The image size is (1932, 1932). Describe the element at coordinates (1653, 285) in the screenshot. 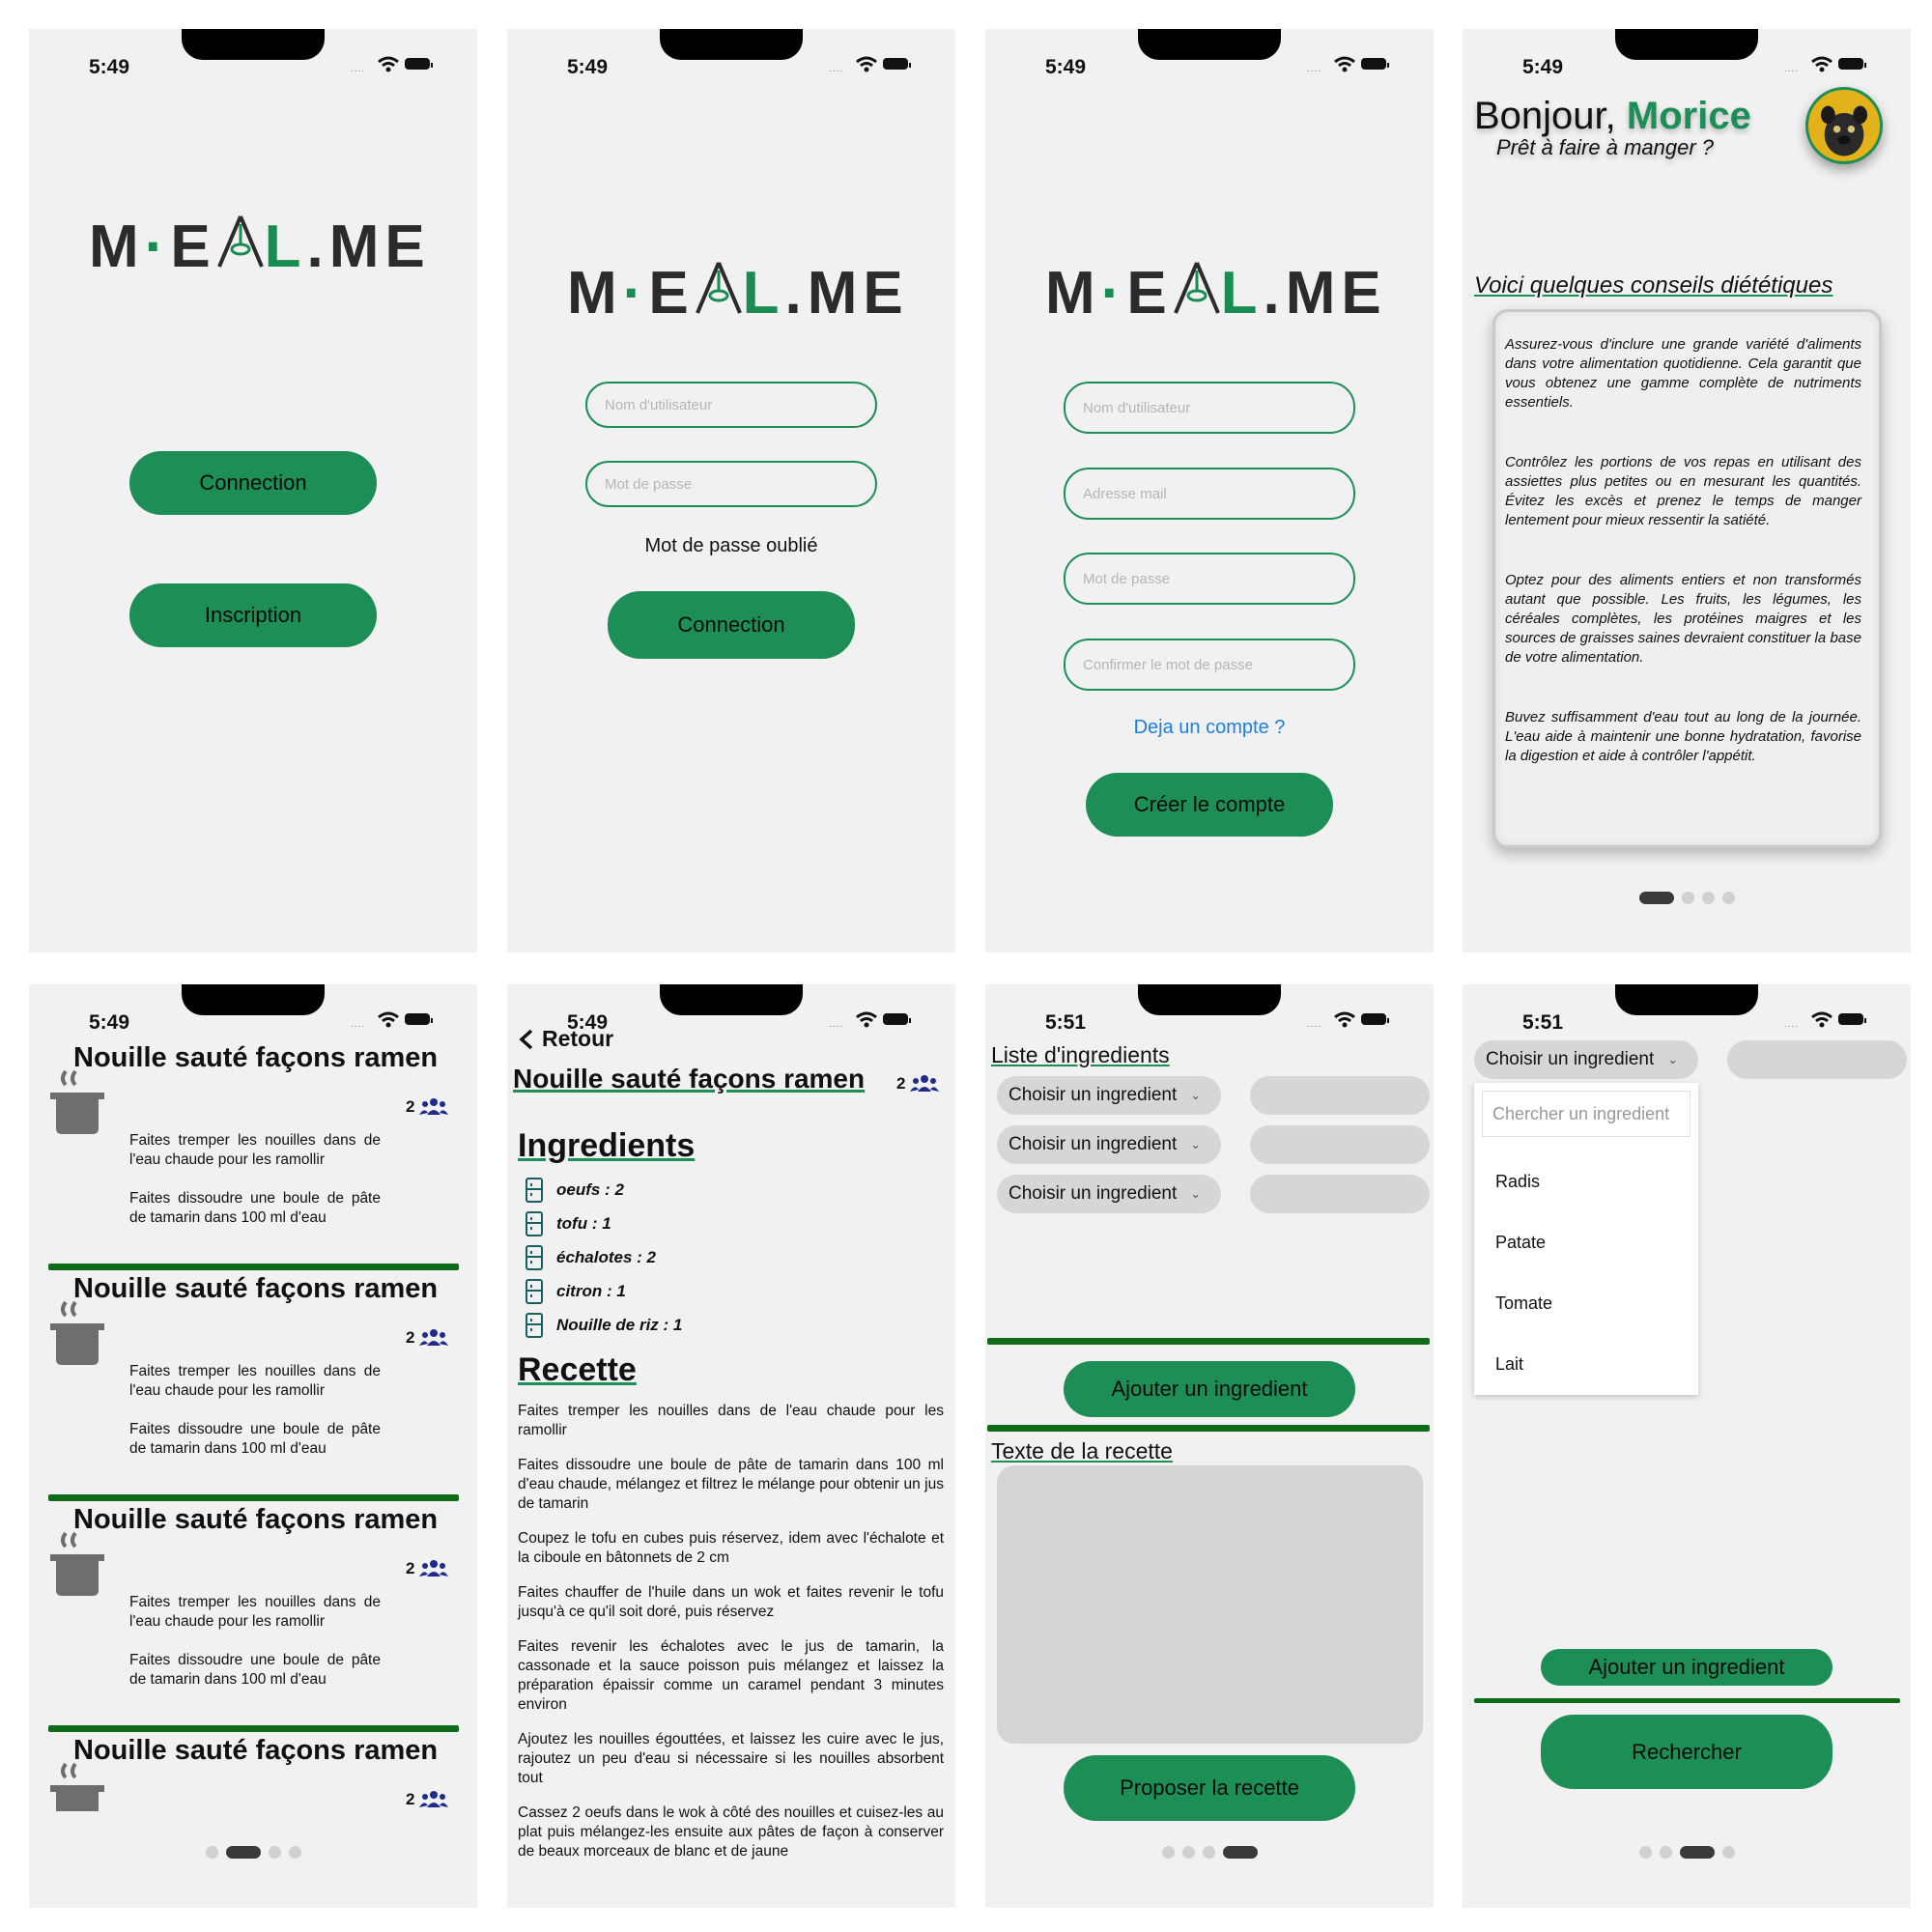

I see `tips-title: Voici quelques conseils diététiques` at that location.